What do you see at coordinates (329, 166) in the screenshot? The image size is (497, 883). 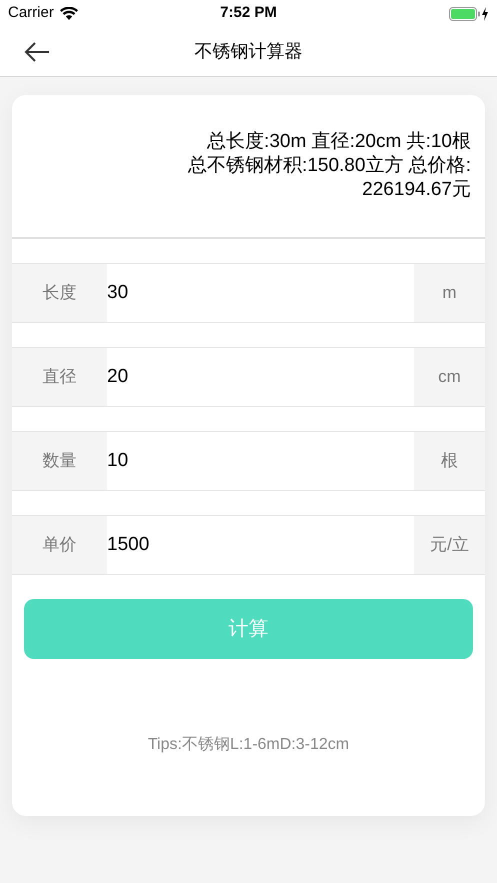 I see `result-summary: 总长度:30m 直径:20cm 共:10根 总不锈钢材积:150.80立方 总价格: 226194.67元` at bounding box center [329, 166].